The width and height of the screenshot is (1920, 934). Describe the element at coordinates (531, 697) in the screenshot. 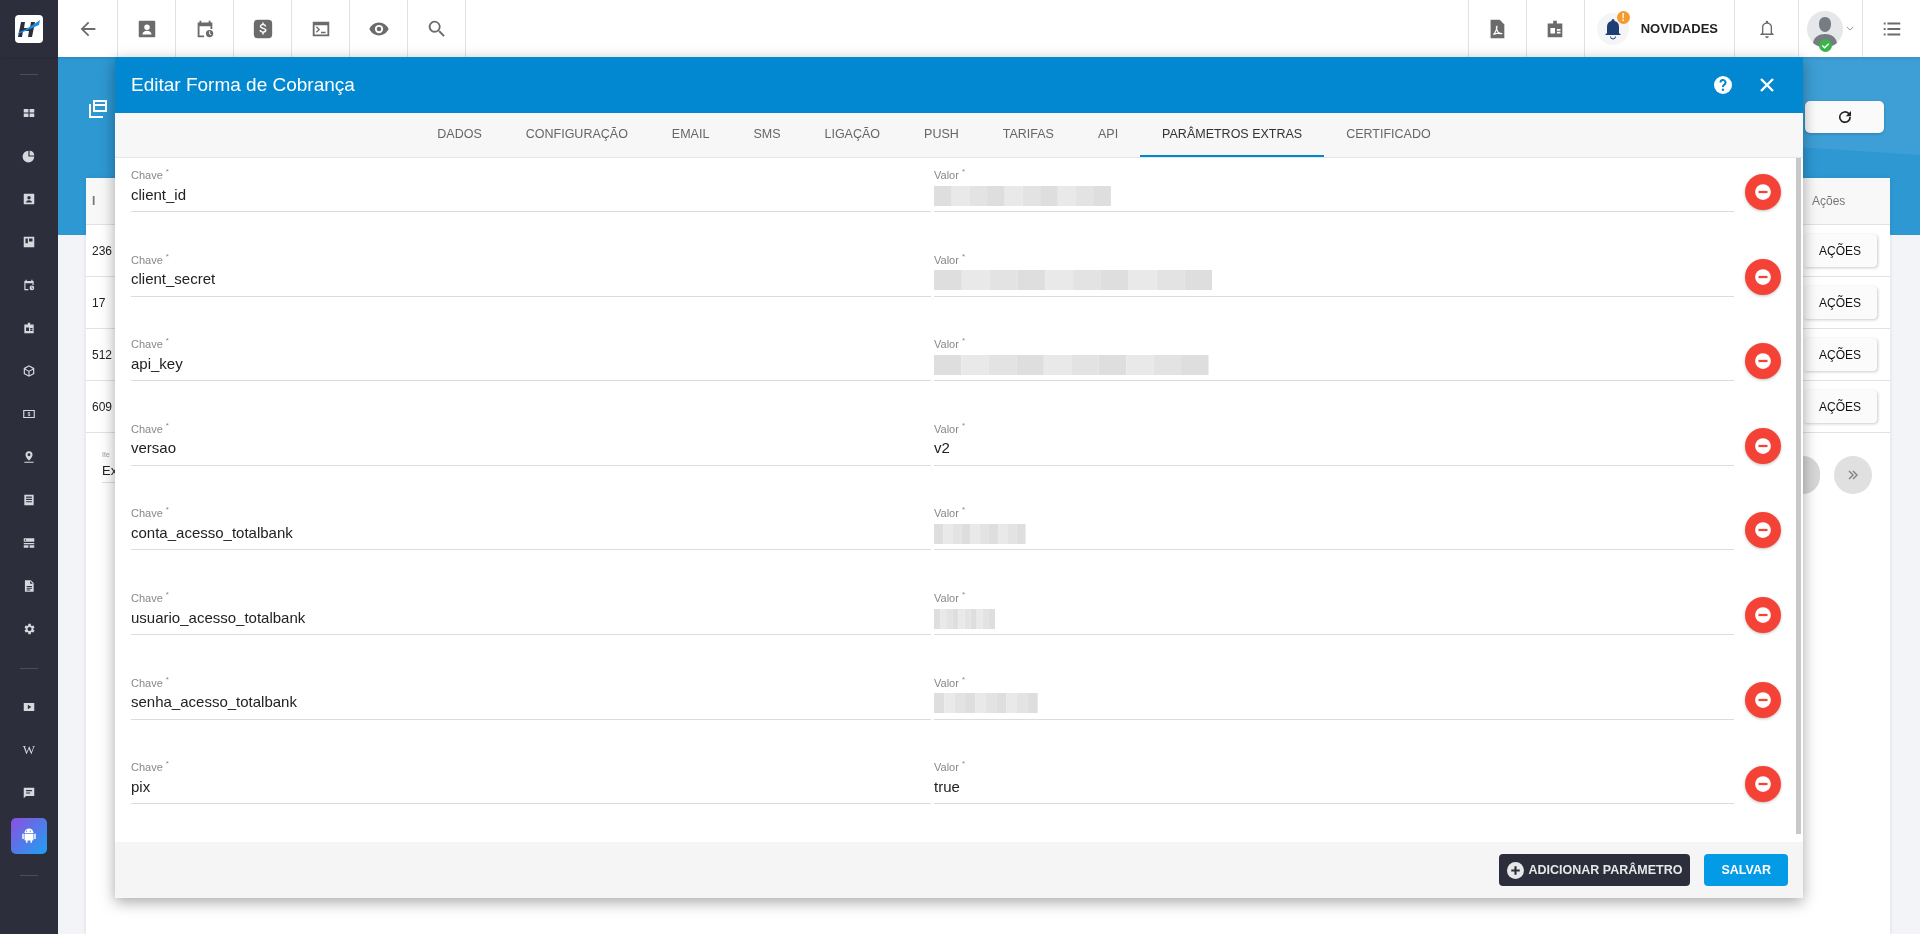

I see `key-field: Chave $^{*}$ senha_acesso_totalbank` at that location.